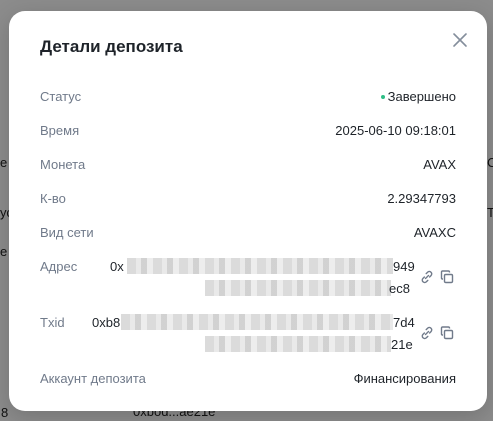 This screenshot has width=493, height=421. What do you see at coordinates (117, 266) in the screenshot?
I see `address-start: 0x` at bounding box center [117, 266].